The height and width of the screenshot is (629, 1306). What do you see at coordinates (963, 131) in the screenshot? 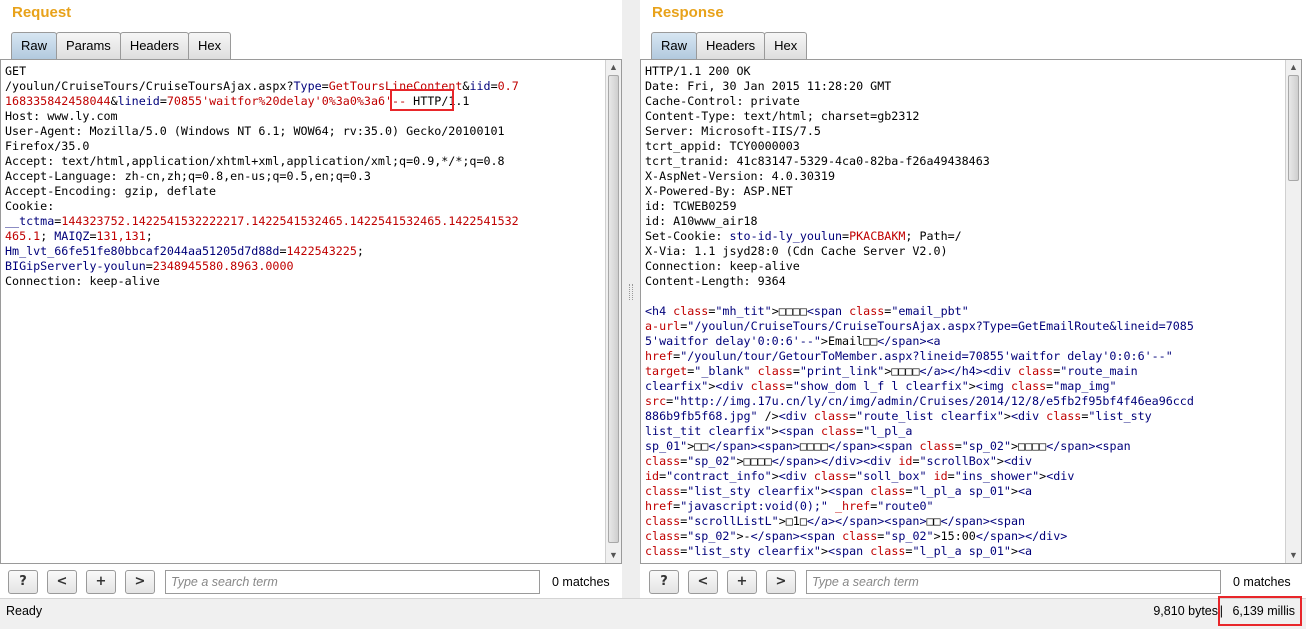
I see `code-line: Server: Microsoft-IIS/7.5` at bounding box center [963, 131].